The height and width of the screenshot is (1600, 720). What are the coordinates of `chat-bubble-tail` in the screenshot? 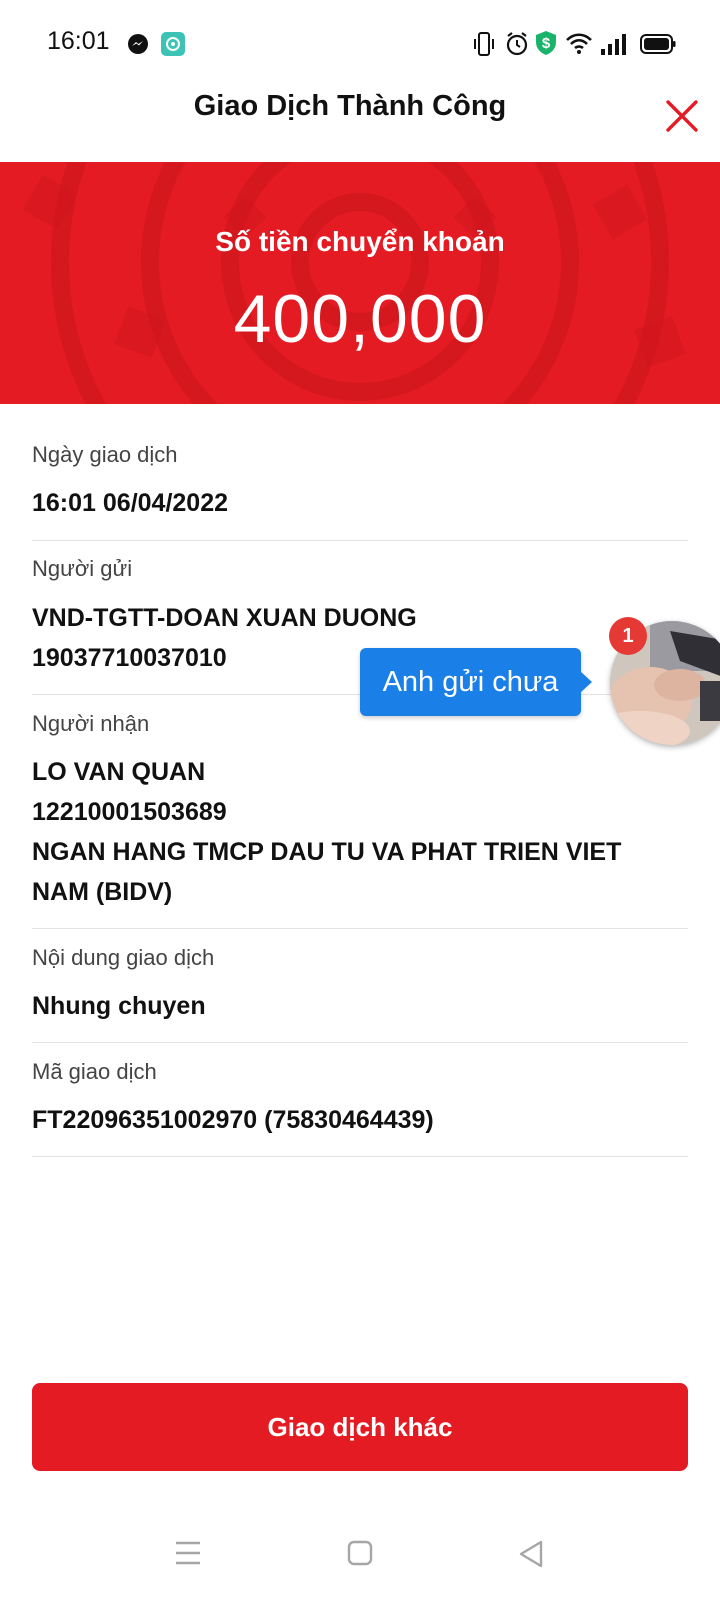 It's located at (586, 682).